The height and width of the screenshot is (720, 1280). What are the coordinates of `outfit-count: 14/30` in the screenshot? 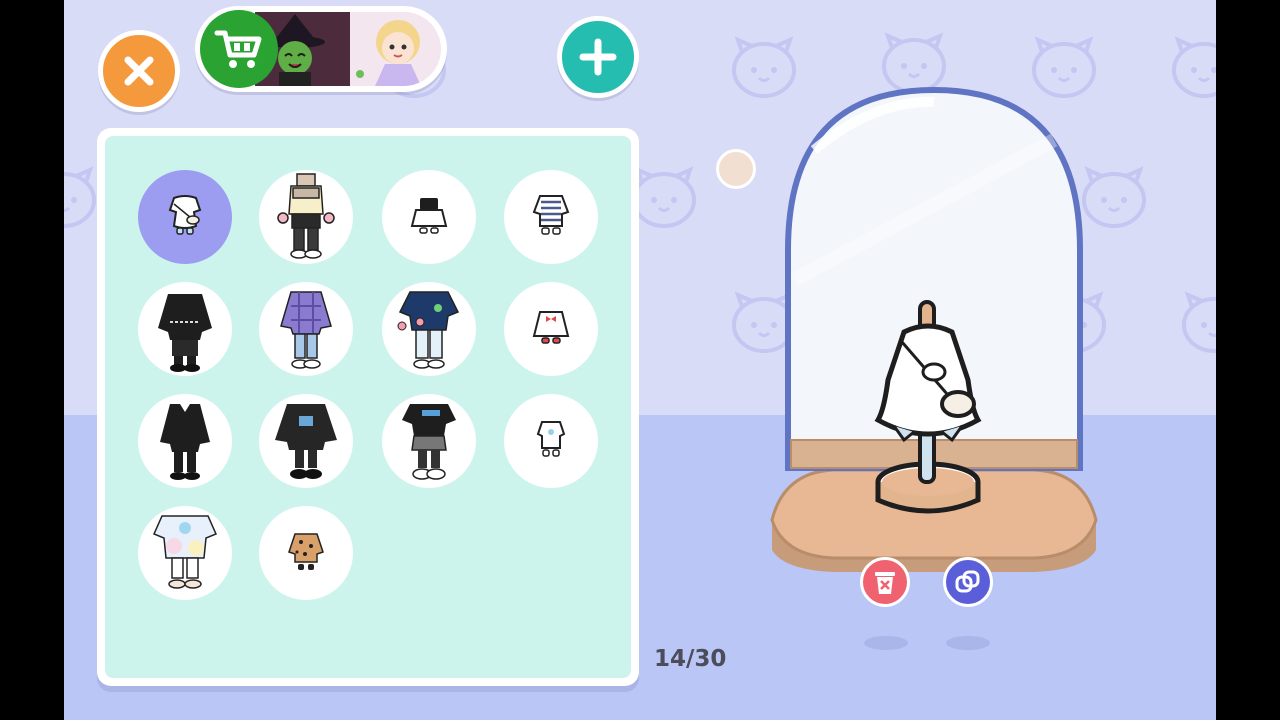 It's located at (690, 659).